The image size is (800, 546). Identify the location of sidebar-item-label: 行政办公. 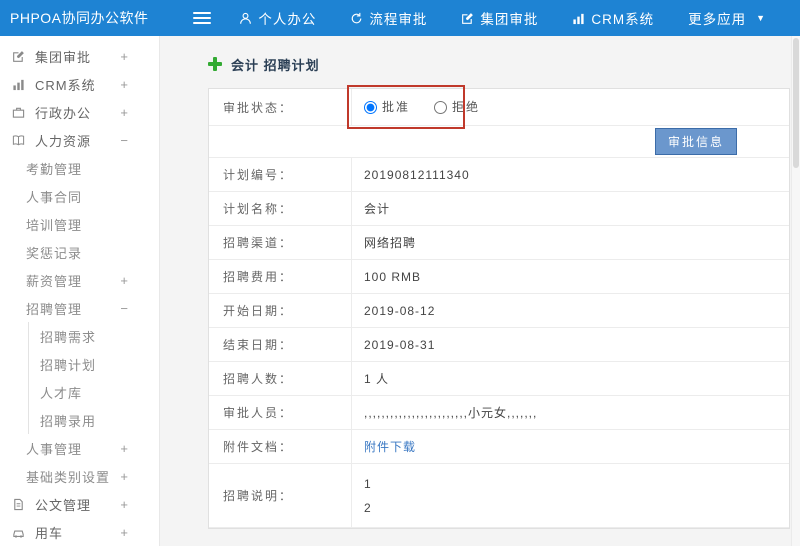
(63, 113).